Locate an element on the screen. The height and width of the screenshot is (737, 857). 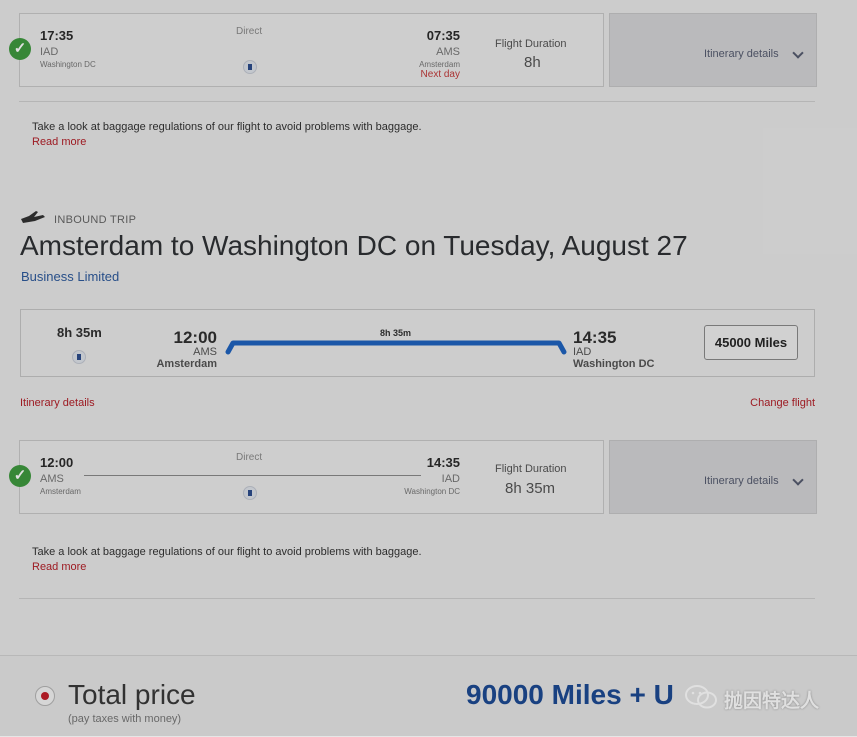
inbound-stop-label: Direct is located at coordinates (249, 457).